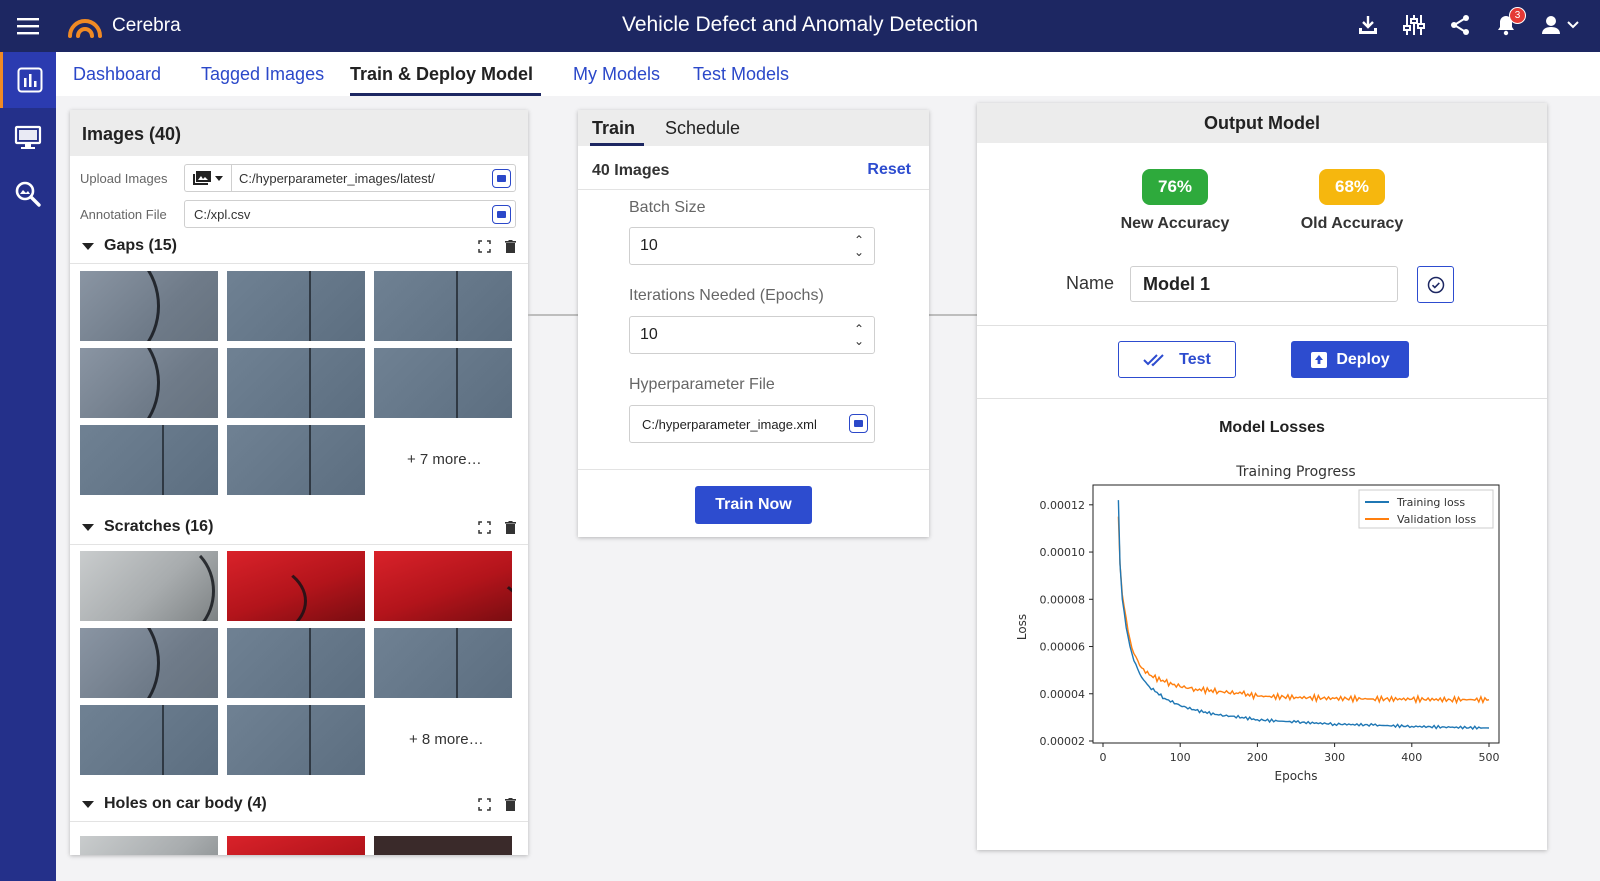 This screenshot has width=1600, height=881. I want to click on browse-folder-icon, so click(501, 178).